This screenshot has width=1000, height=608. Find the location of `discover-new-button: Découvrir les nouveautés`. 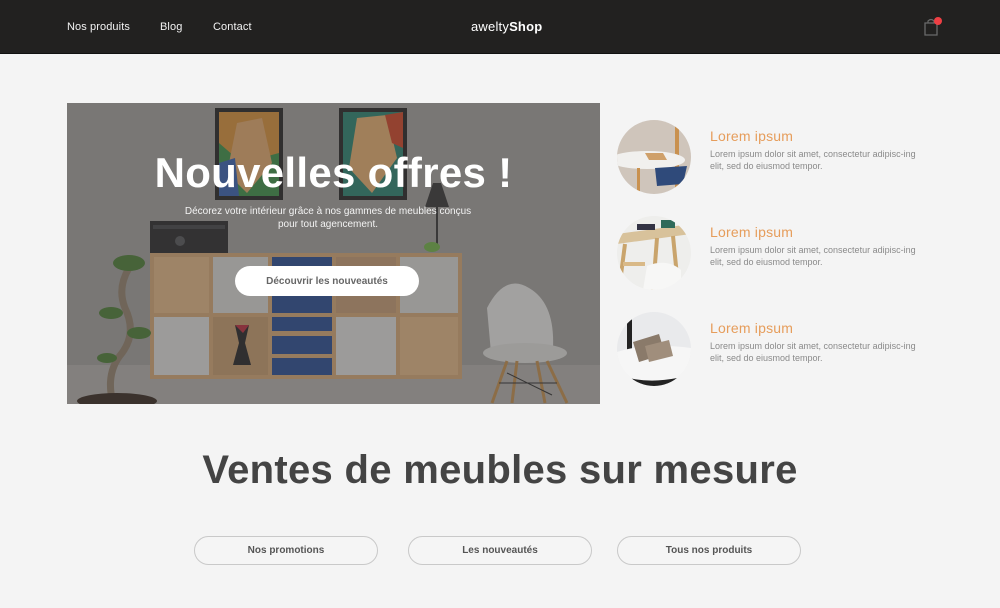

discover-new-button: Découvrir les nouveautés is located at coordinates (327, 281).